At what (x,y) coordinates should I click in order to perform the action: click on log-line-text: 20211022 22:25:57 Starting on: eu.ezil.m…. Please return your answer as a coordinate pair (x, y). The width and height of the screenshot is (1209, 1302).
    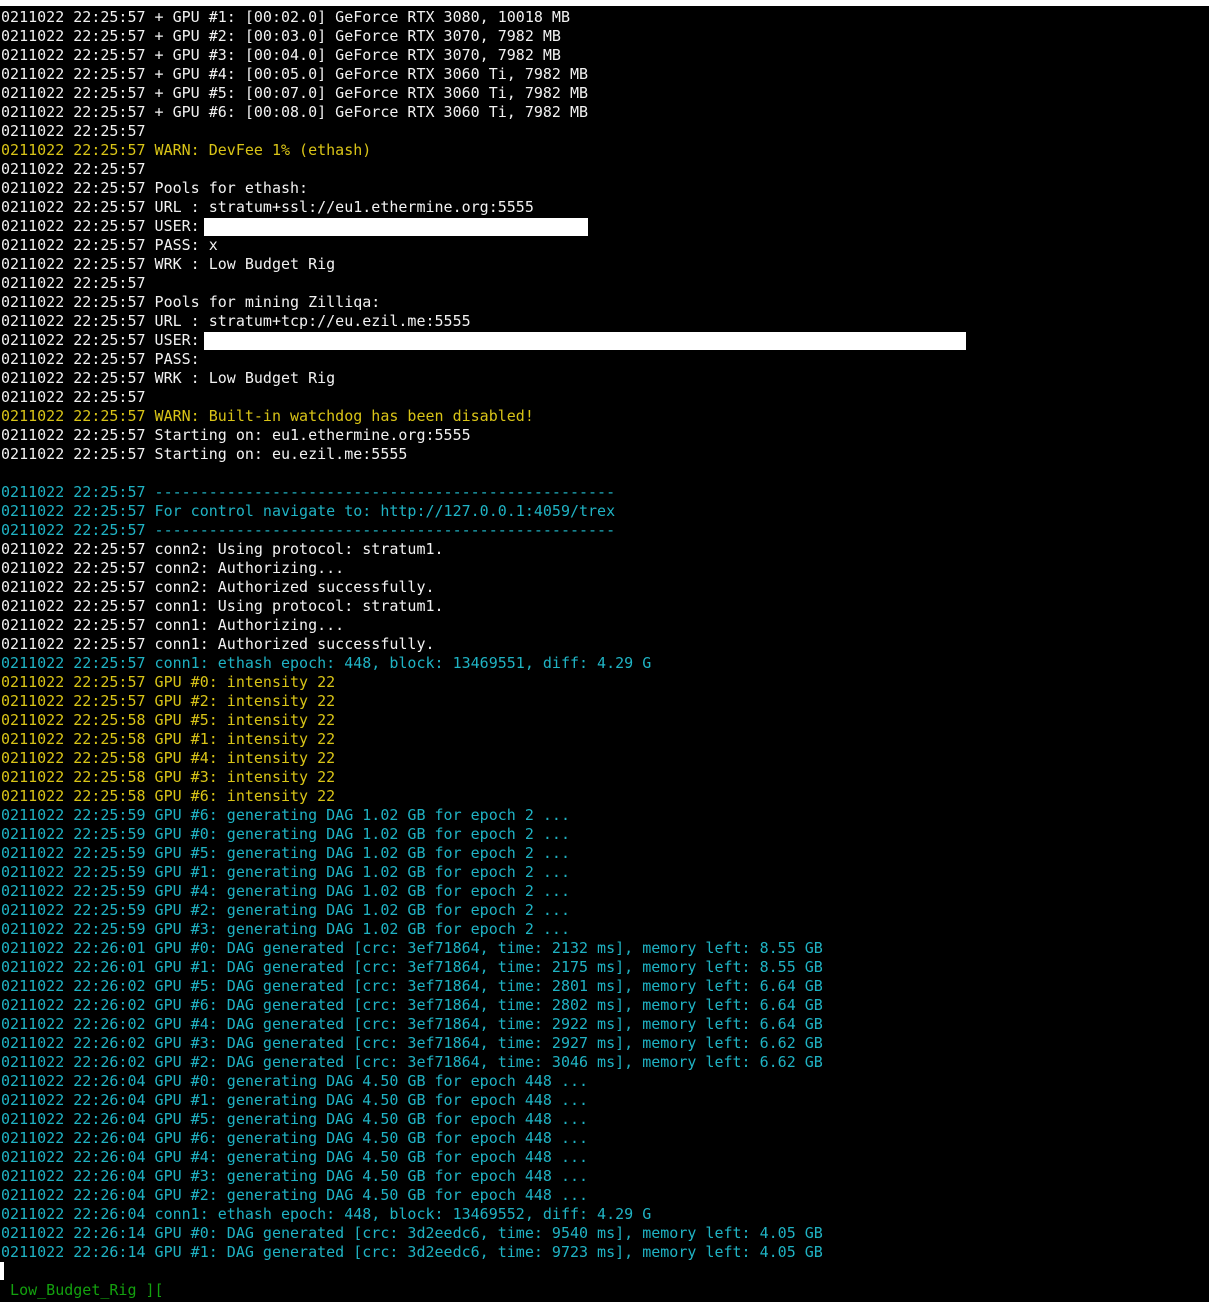
    Looking at the image, I should click on (204, 454).